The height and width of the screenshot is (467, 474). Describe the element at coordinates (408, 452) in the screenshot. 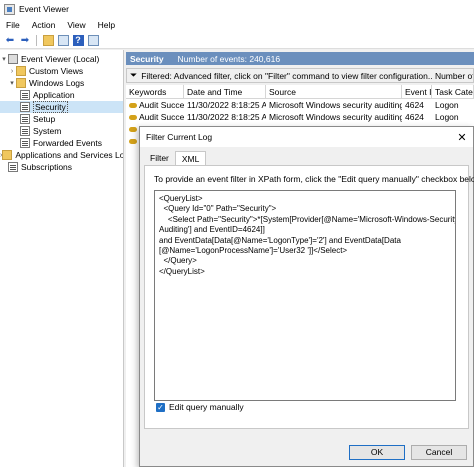

I see `dialog-button-row: OK Cancel` at that location.